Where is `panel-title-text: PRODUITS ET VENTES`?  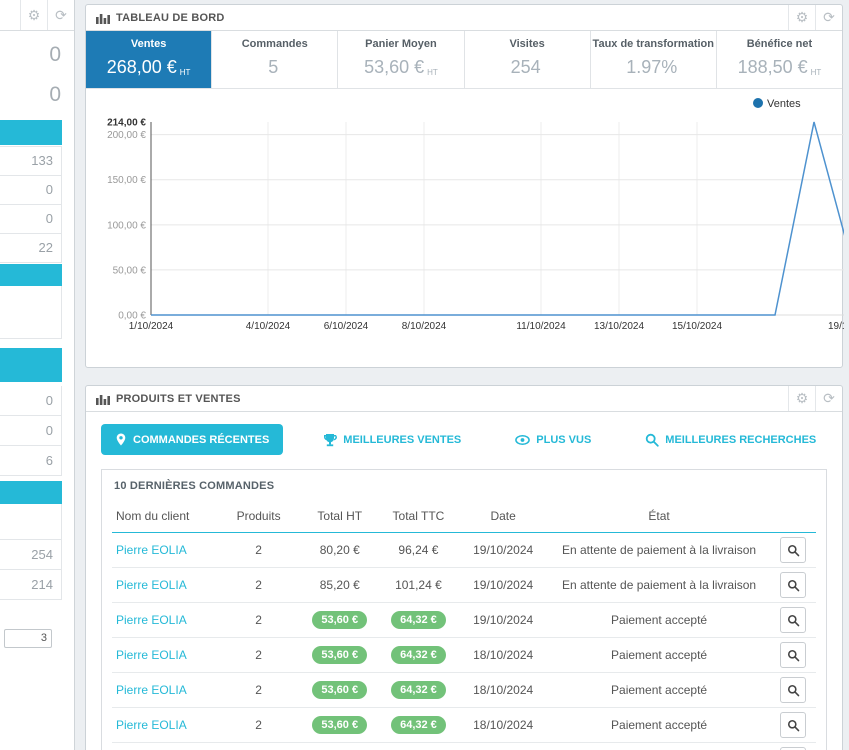 panel-title-text: PRODUITS ET VENTES is located at coordinates (178, 398).